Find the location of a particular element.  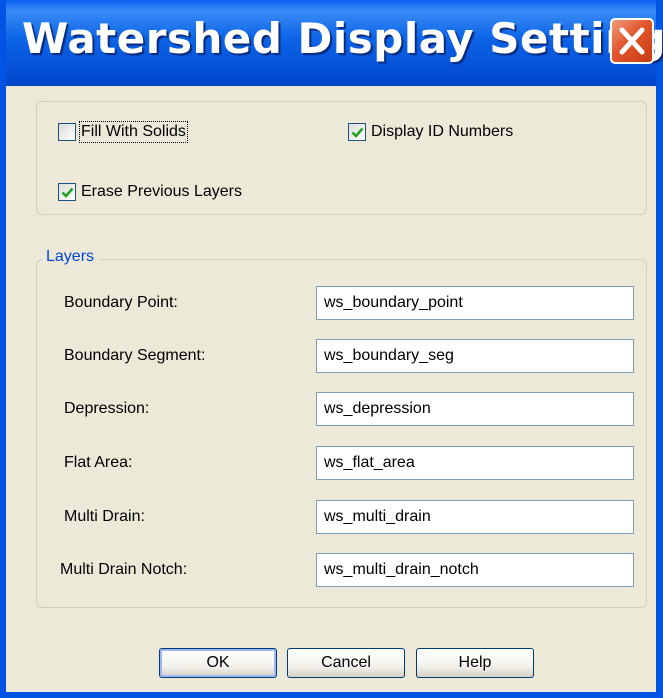

fill-with-solids-checkbox: Fill With Solids is located at coordinates (123, 132).